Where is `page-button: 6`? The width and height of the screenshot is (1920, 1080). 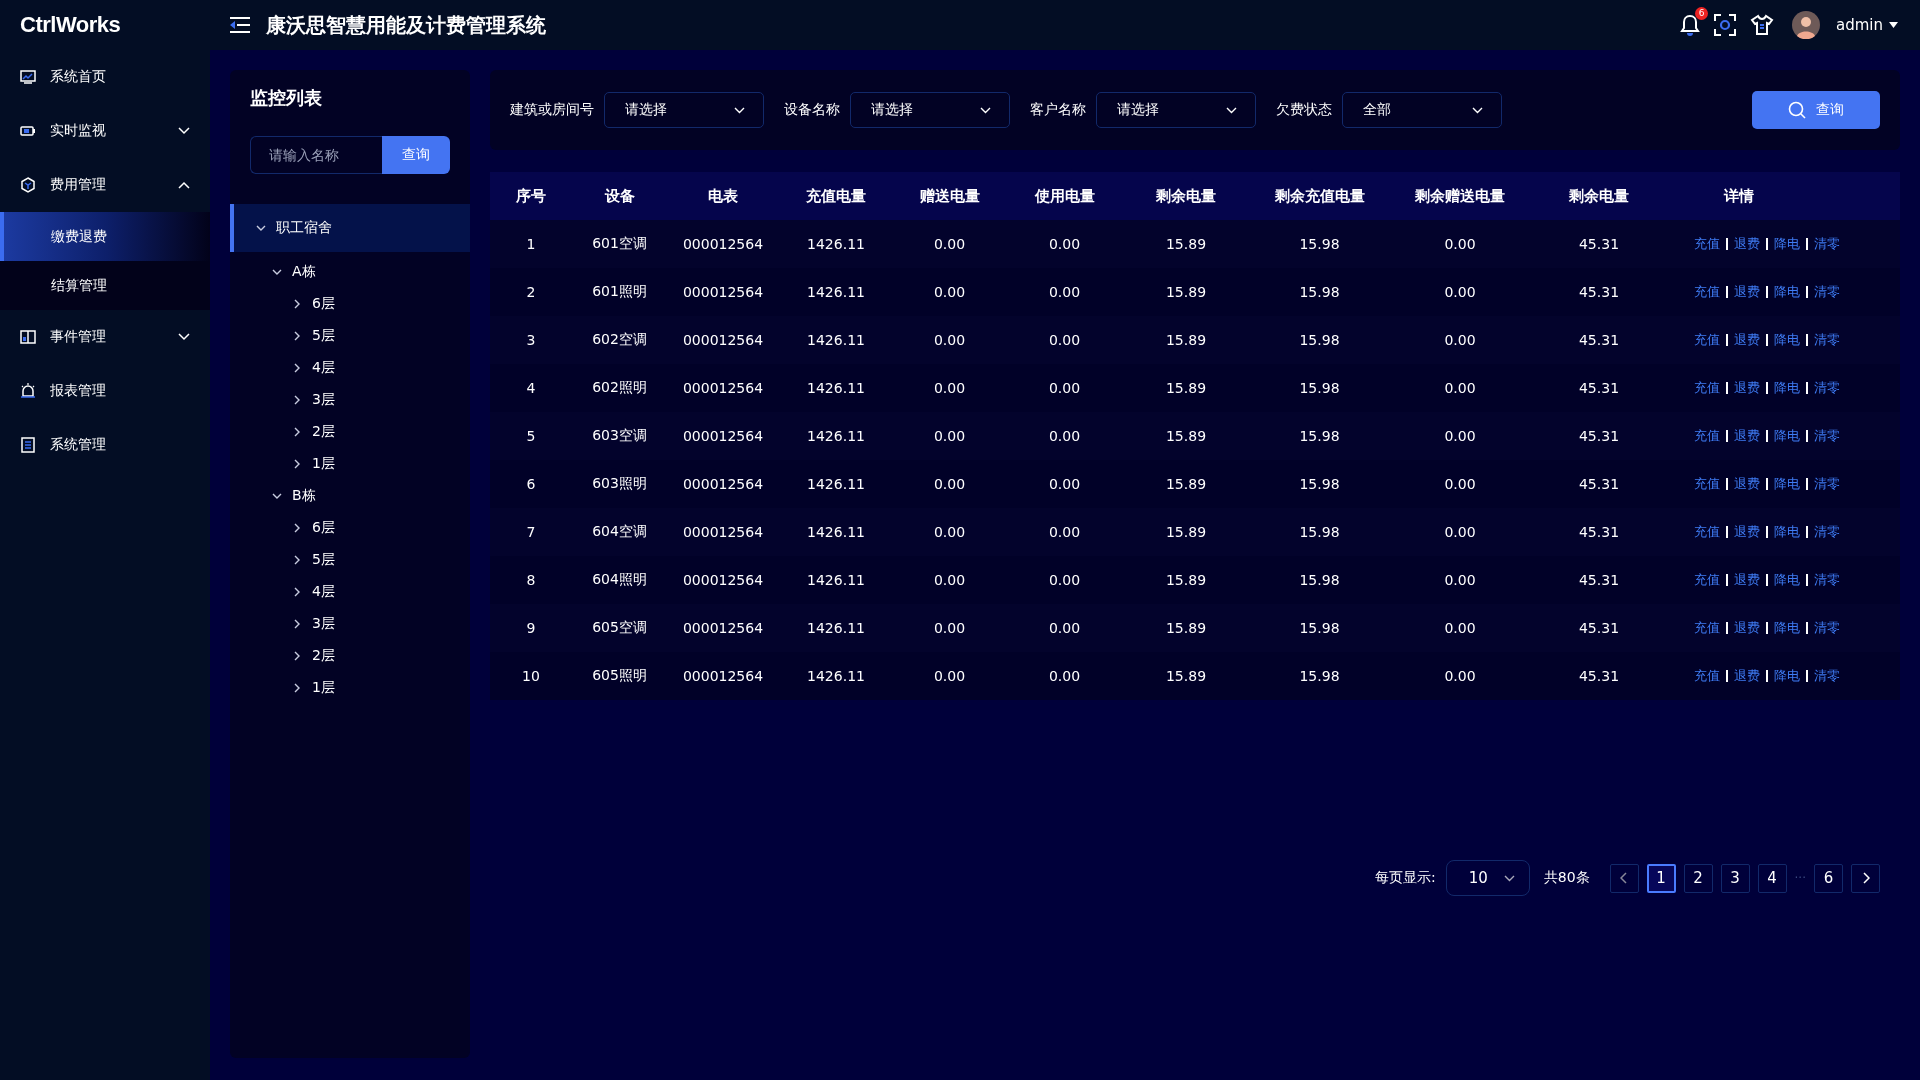
page-button: 6 is located at coordinates (1828, 878).